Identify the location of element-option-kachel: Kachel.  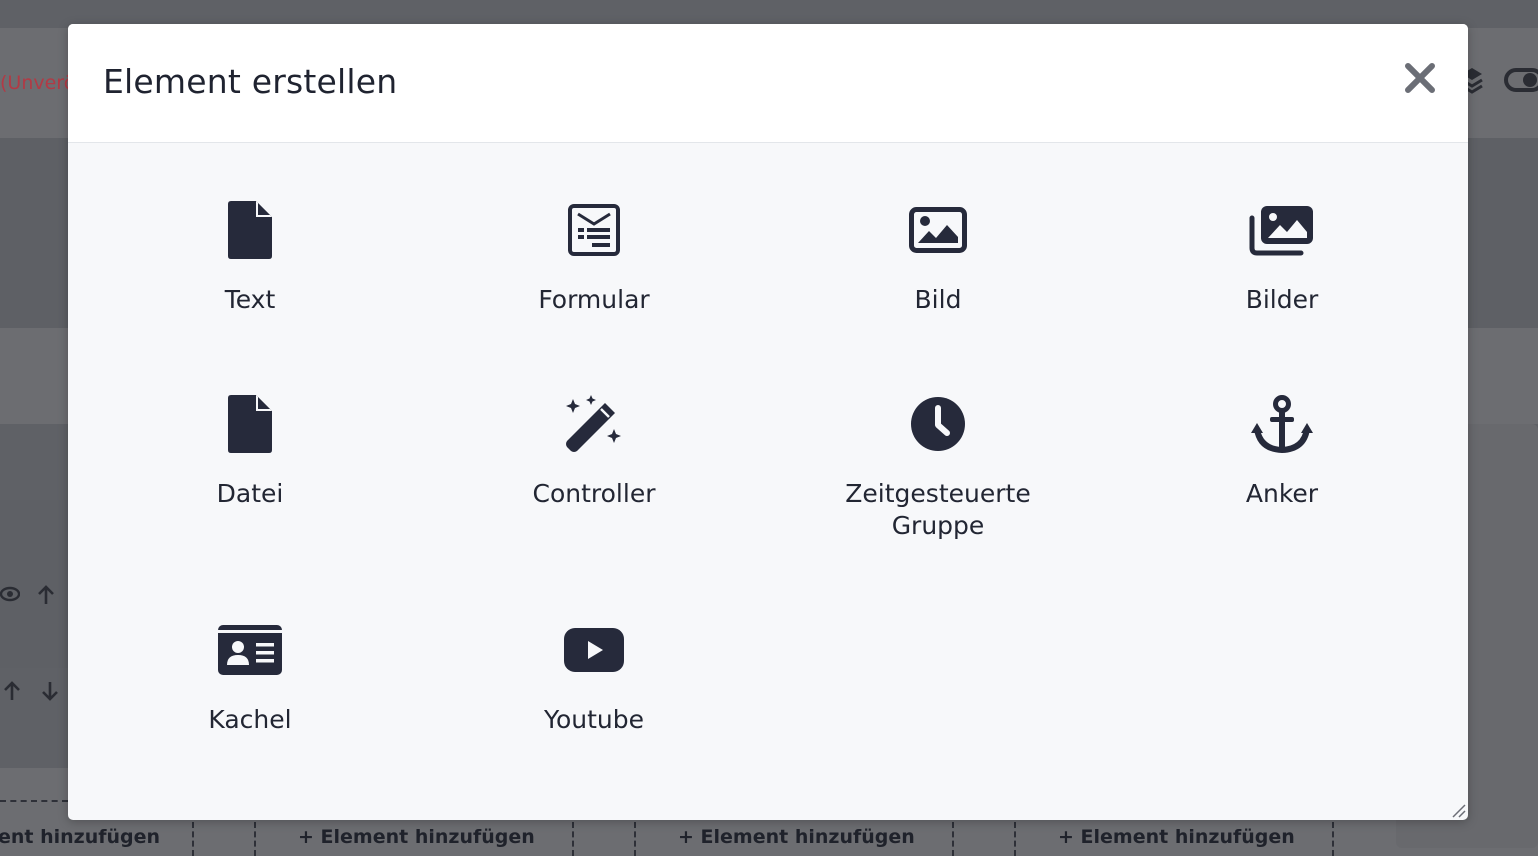
(250, 677).